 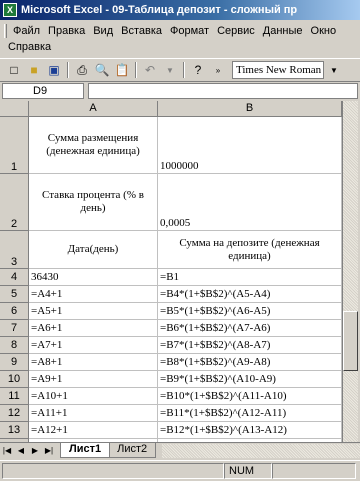 What do you see at coordinates (283, 31) in the screenshot?
I see `menu-data: Данные` at bounding box center [283, 31].